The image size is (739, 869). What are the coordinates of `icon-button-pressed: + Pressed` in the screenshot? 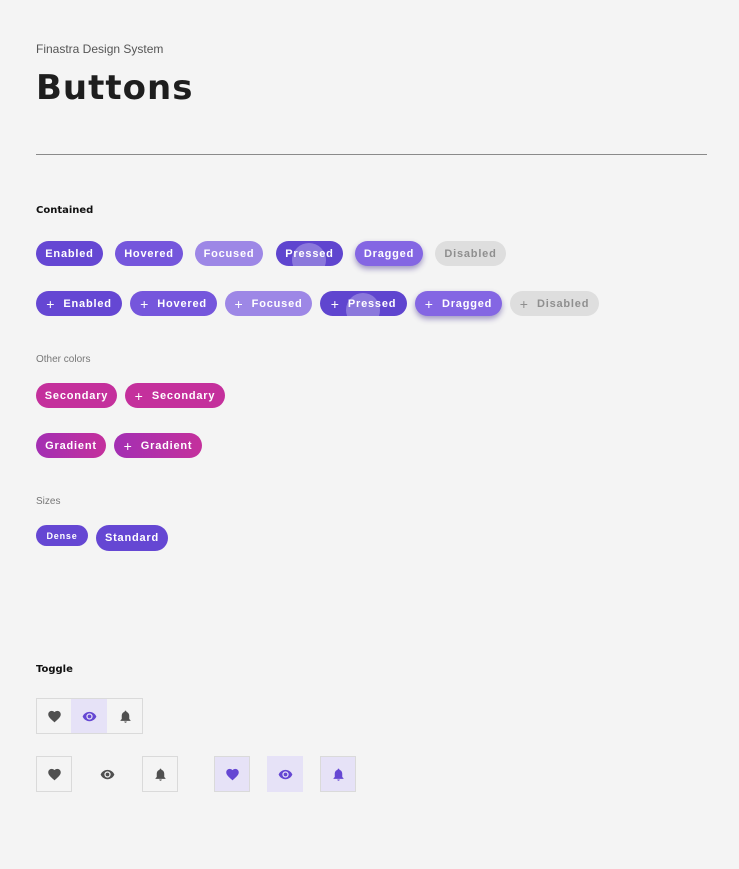 It's located at (363, 303).